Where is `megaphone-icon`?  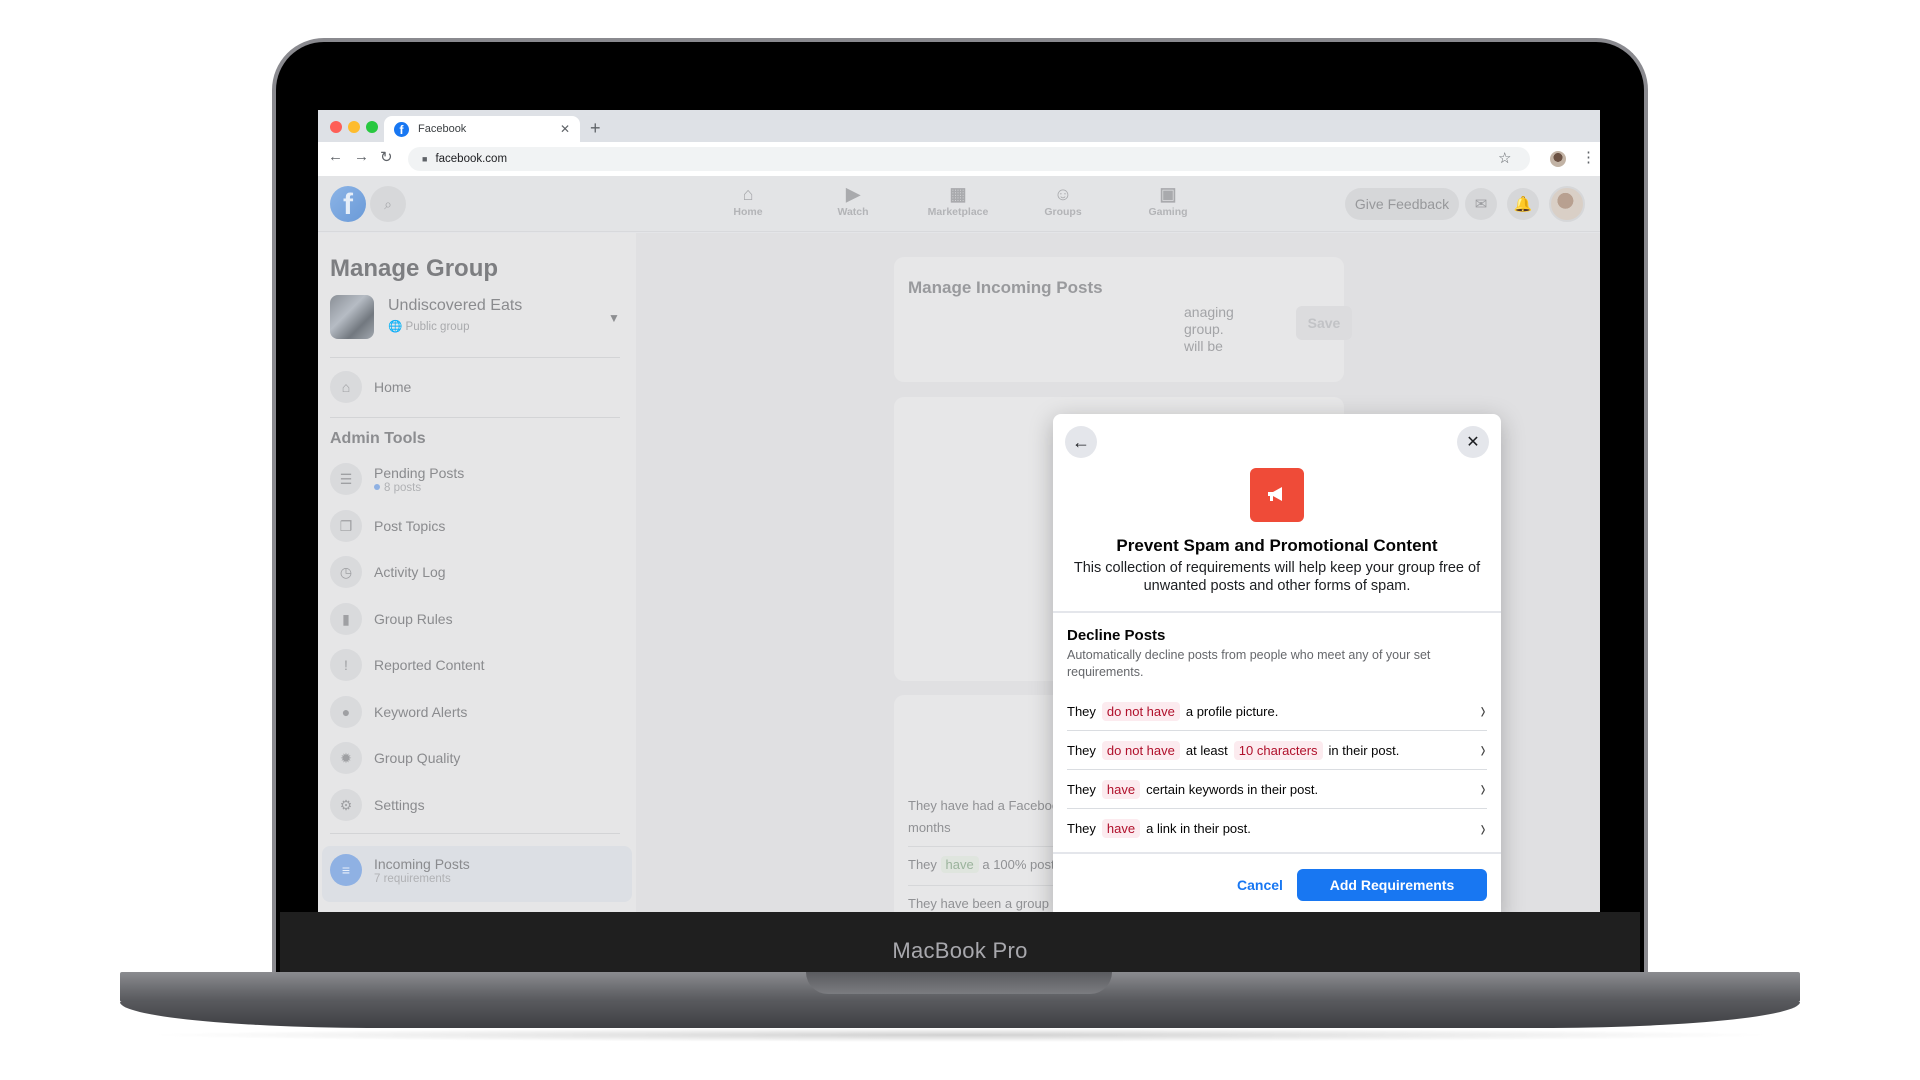 megaphone-icon is located at coordinates (1277, 495).